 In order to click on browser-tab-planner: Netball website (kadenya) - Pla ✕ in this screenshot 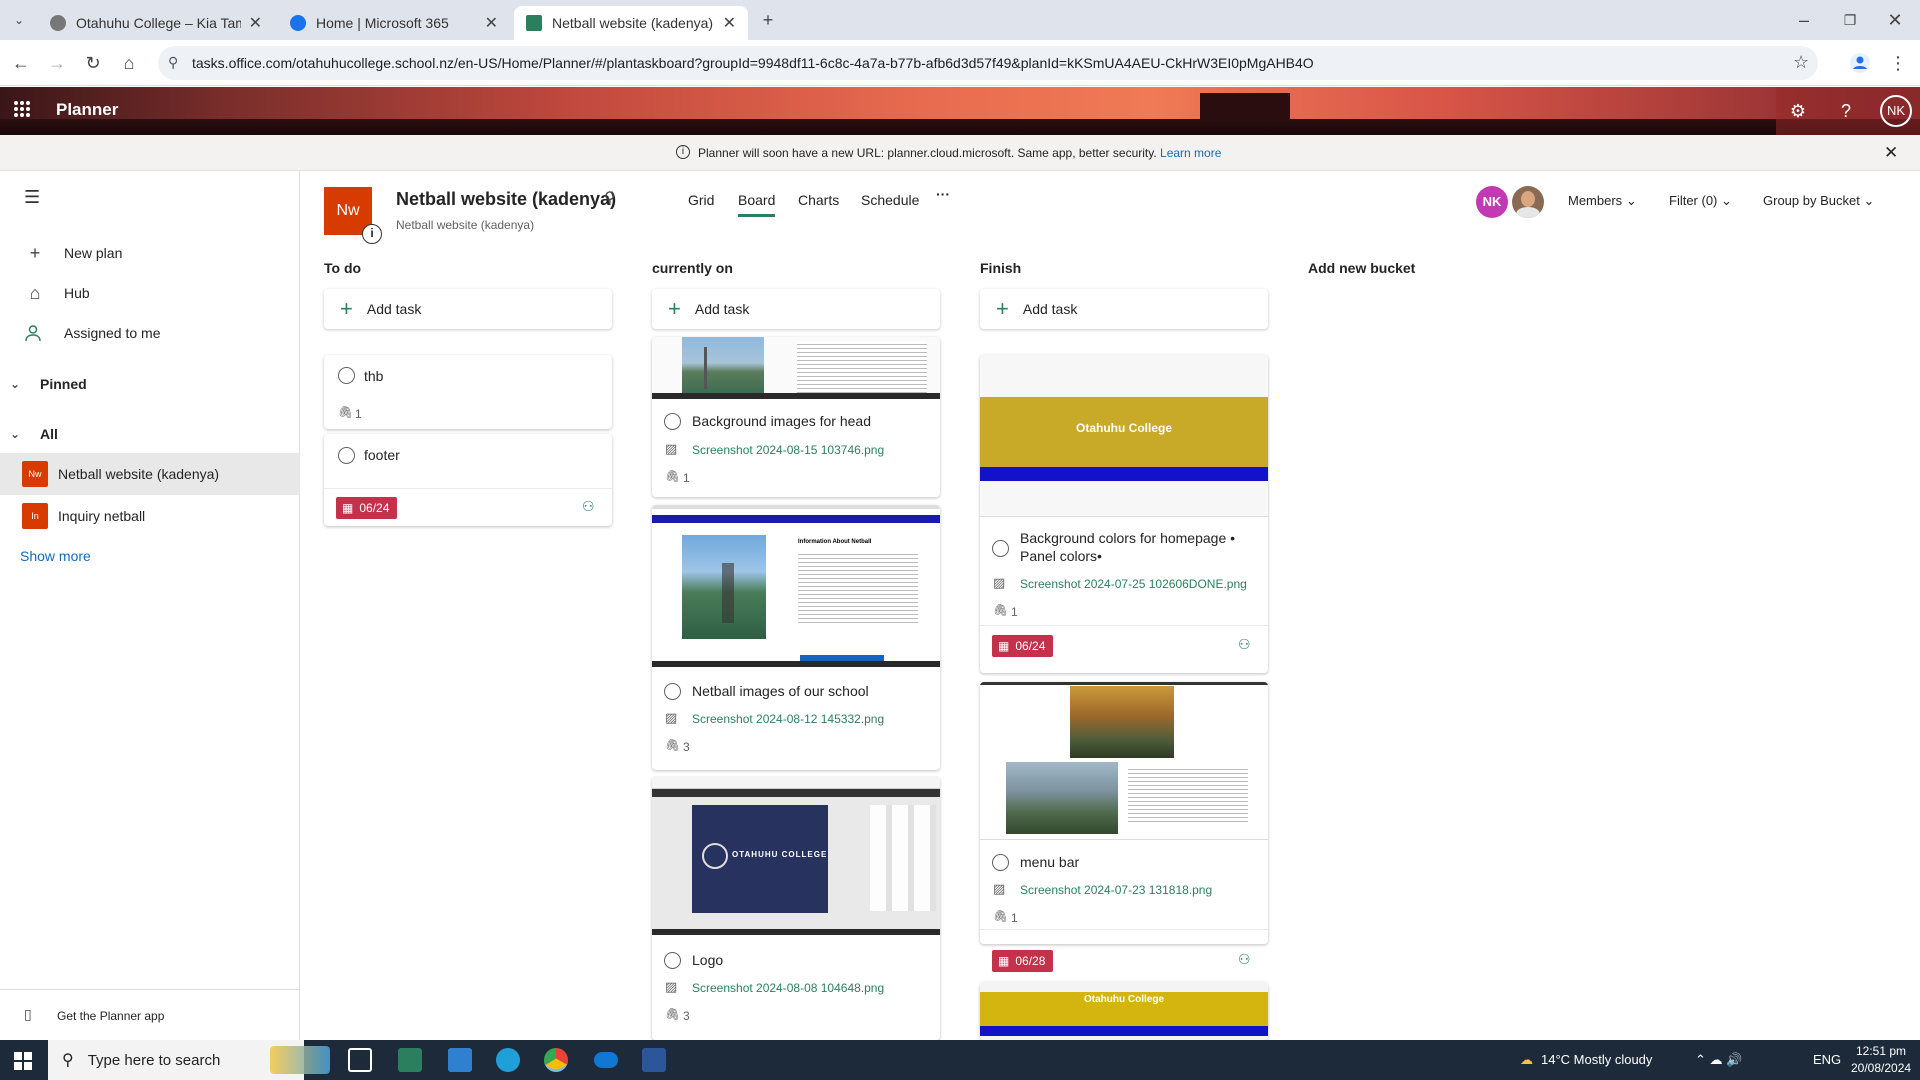, I will do `click(631, 23)`.